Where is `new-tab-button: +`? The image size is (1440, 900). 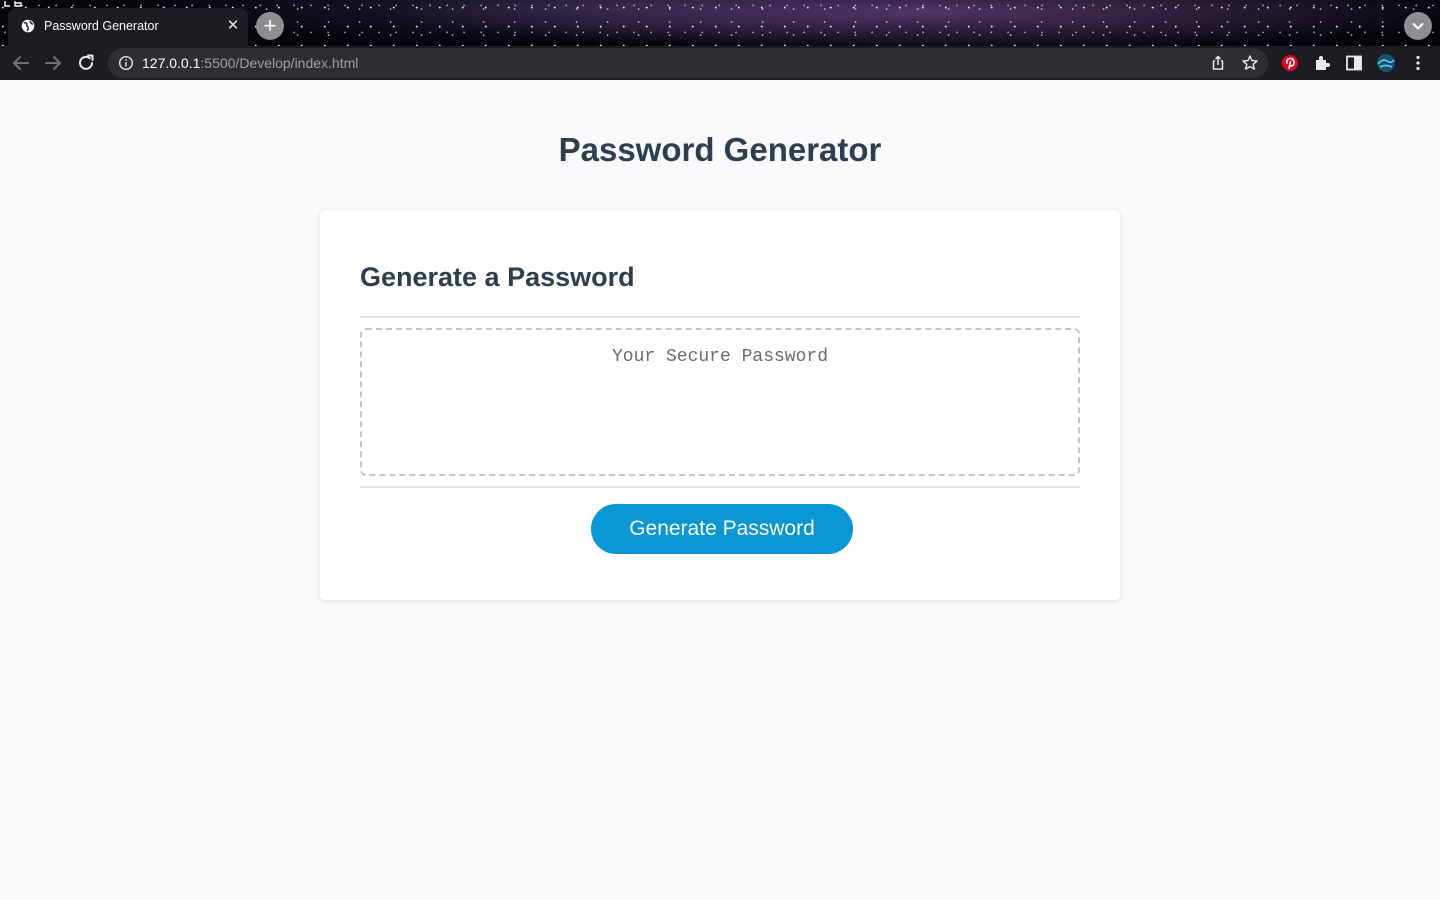
new-tab-button: + is located at coordinates (270, 26).